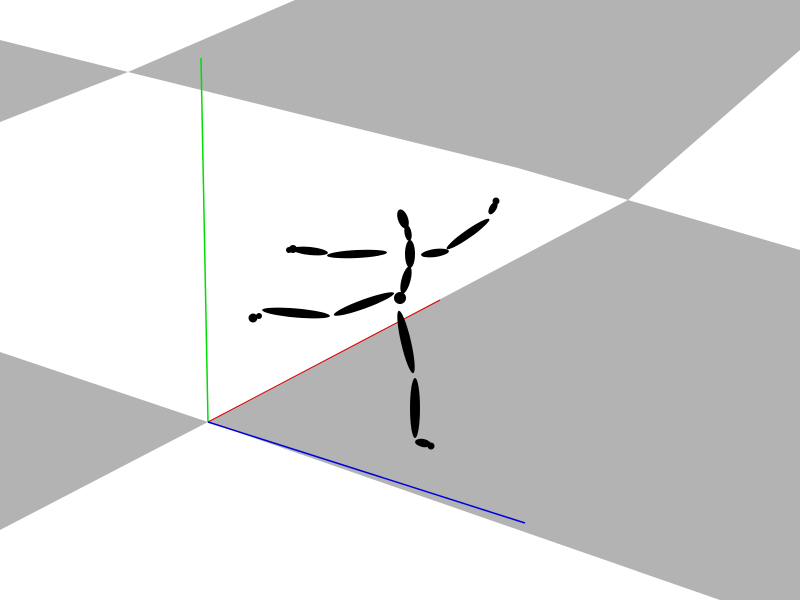 The height and width of the screenshot is (600, 800). What do you see at coordinates (406, 280) in the screenshot?
I see `figure-abdomen` at bounding box center [406, 280].